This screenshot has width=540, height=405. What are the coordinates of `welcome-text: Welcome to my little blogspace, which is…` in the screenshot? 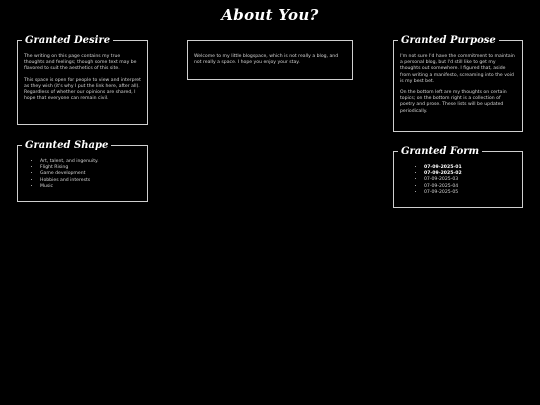 It's located at (266, 60).